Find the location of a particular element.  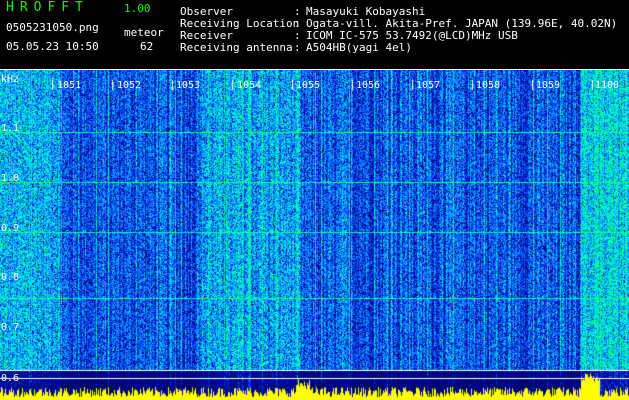

app-version: 1.00 is located at coordinates (137, 8).